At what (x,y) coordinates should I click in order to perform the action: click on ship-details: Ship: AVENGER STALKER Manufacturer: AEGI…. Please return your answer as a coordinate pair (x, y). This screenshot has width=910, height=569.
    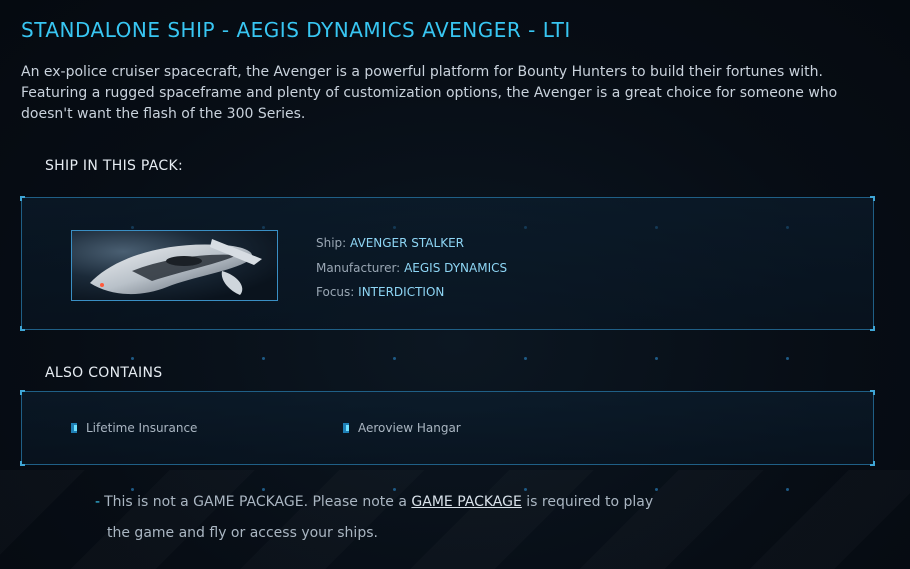
    Looking at the image, I should click on (411, 268).